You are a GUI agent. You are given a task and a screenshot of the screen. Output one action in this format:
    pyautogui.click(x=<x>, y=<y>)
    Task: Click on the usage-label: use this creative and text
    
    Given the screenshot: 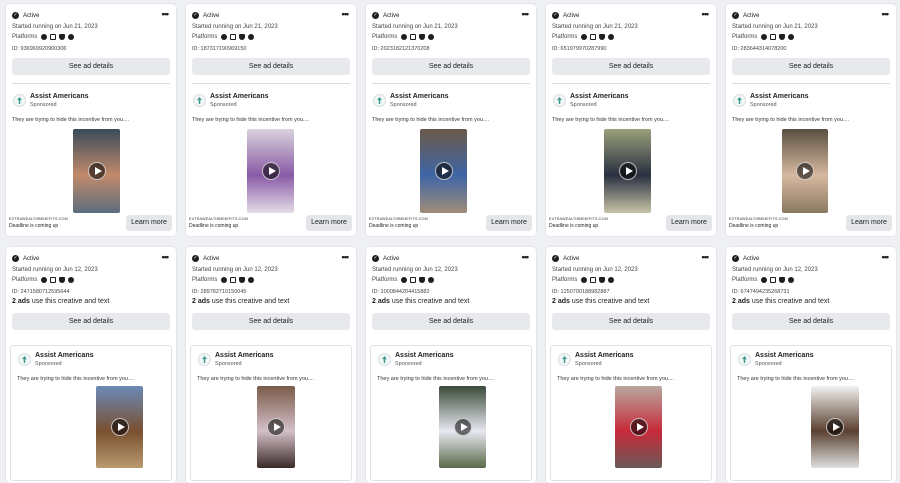 What is the action you would take?
    pyautogui.click(x=70, y=301)
    